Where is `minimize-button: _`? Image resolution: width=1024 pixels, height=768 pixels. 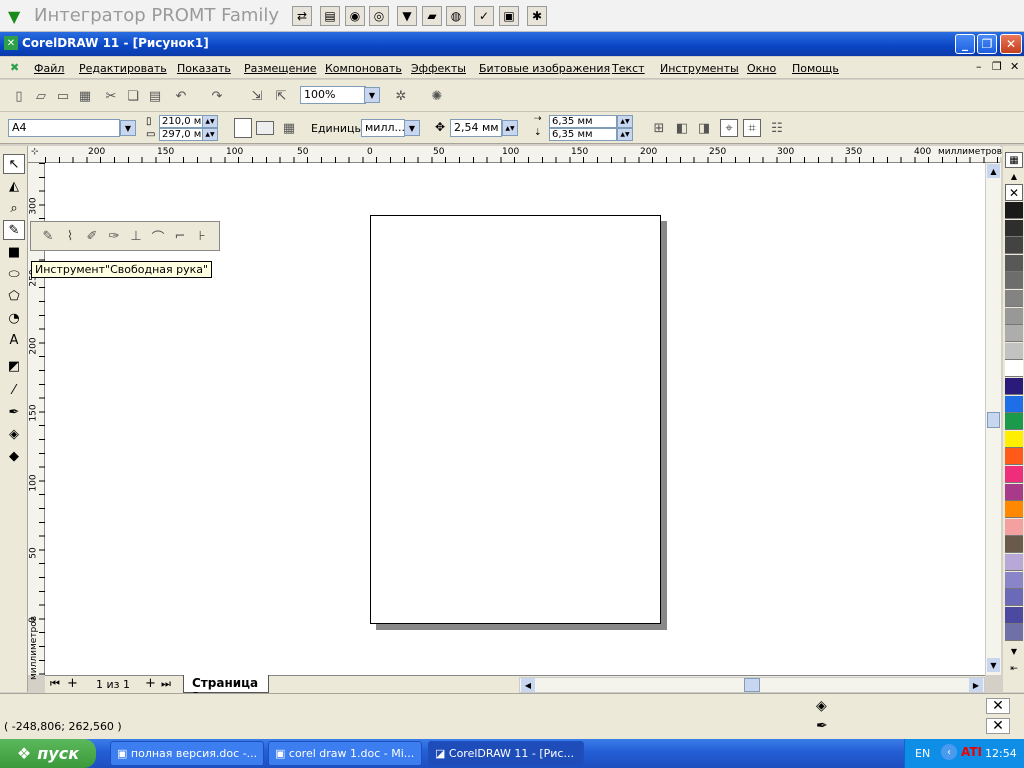 minimize-button: _ is located at coordinates (965, 44).